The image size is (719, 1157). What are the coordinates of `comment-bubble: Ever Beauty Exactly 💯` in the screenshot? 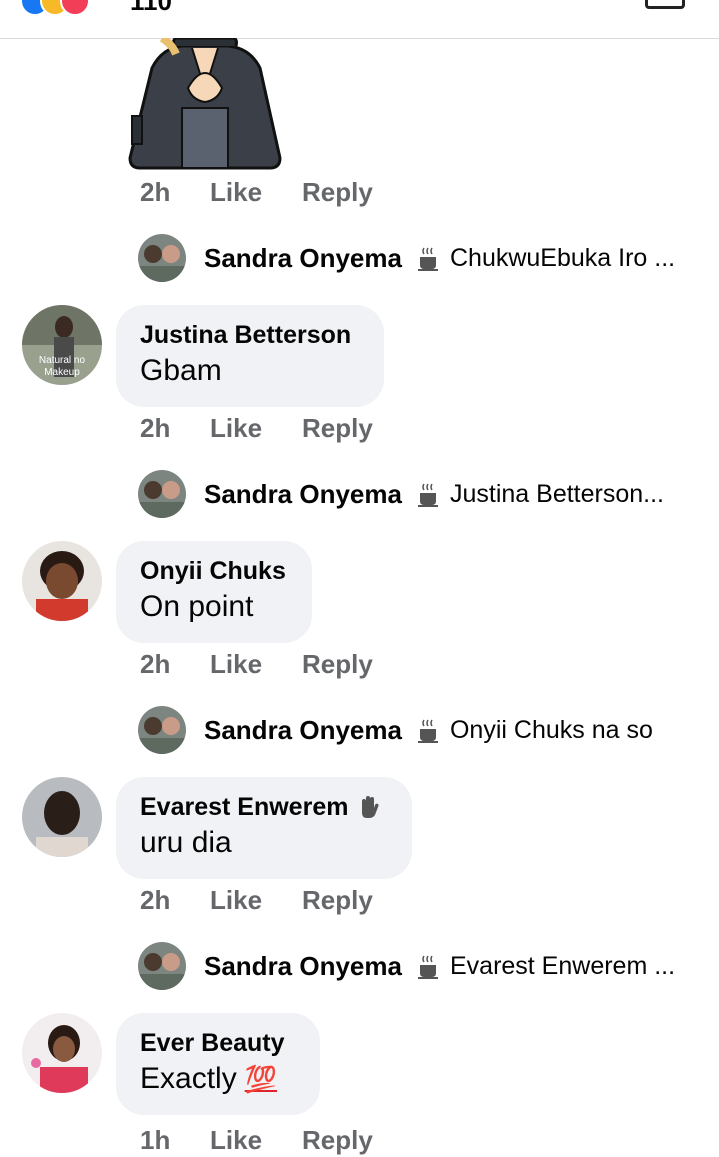 It's located at (218, 1064).